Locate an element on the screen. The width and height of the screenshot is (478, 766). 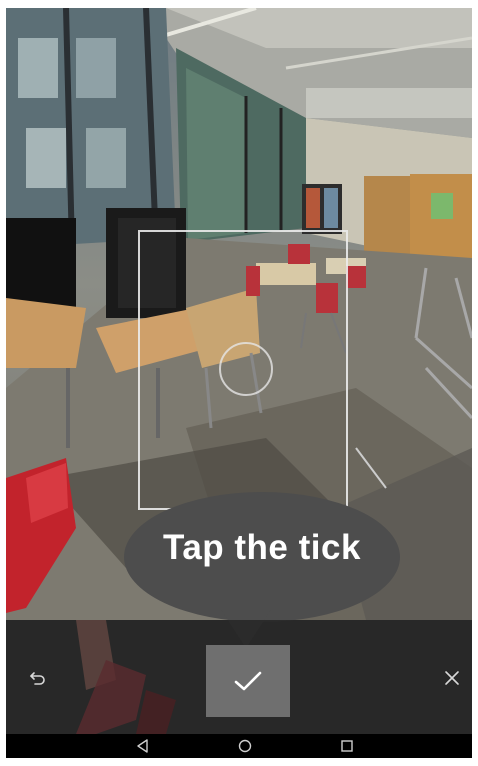
capture-control-bar is located at coordinates (239, 677).